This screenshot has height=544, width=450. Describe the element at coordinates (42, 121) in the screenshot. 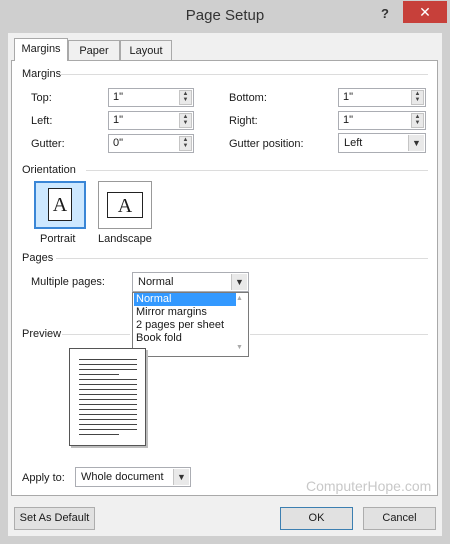

I see `left-label: Left:` at that location.